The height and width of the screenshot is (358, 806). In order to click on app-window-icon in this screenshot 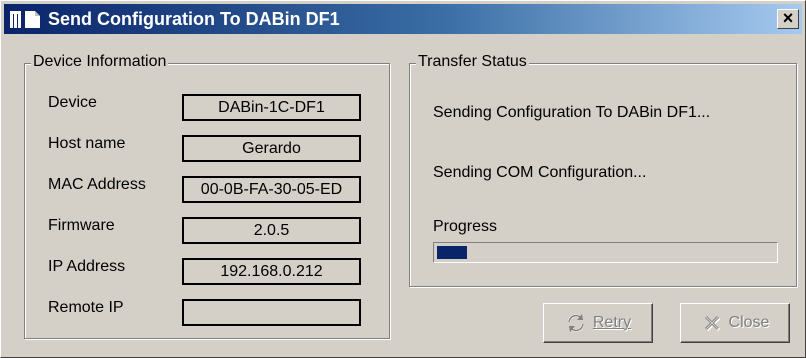, I will do `click(25, 19)`.